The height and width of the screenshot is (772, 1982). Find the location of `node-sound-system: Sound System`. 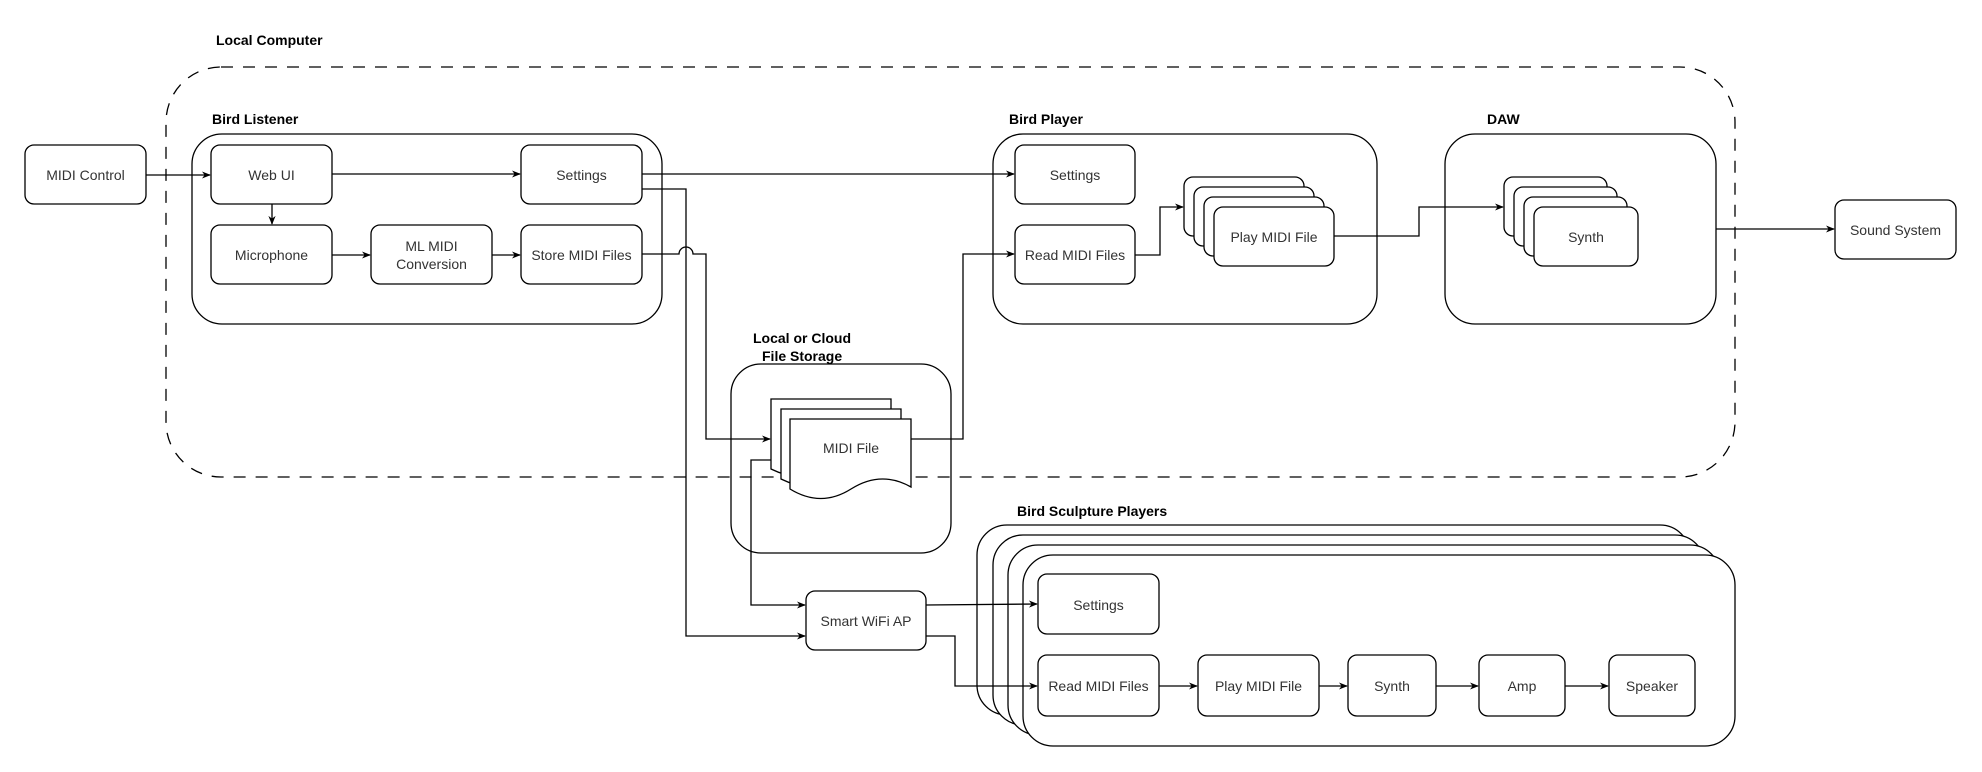

node-sound-system: Sound System is located at coordinates (1895, 229).